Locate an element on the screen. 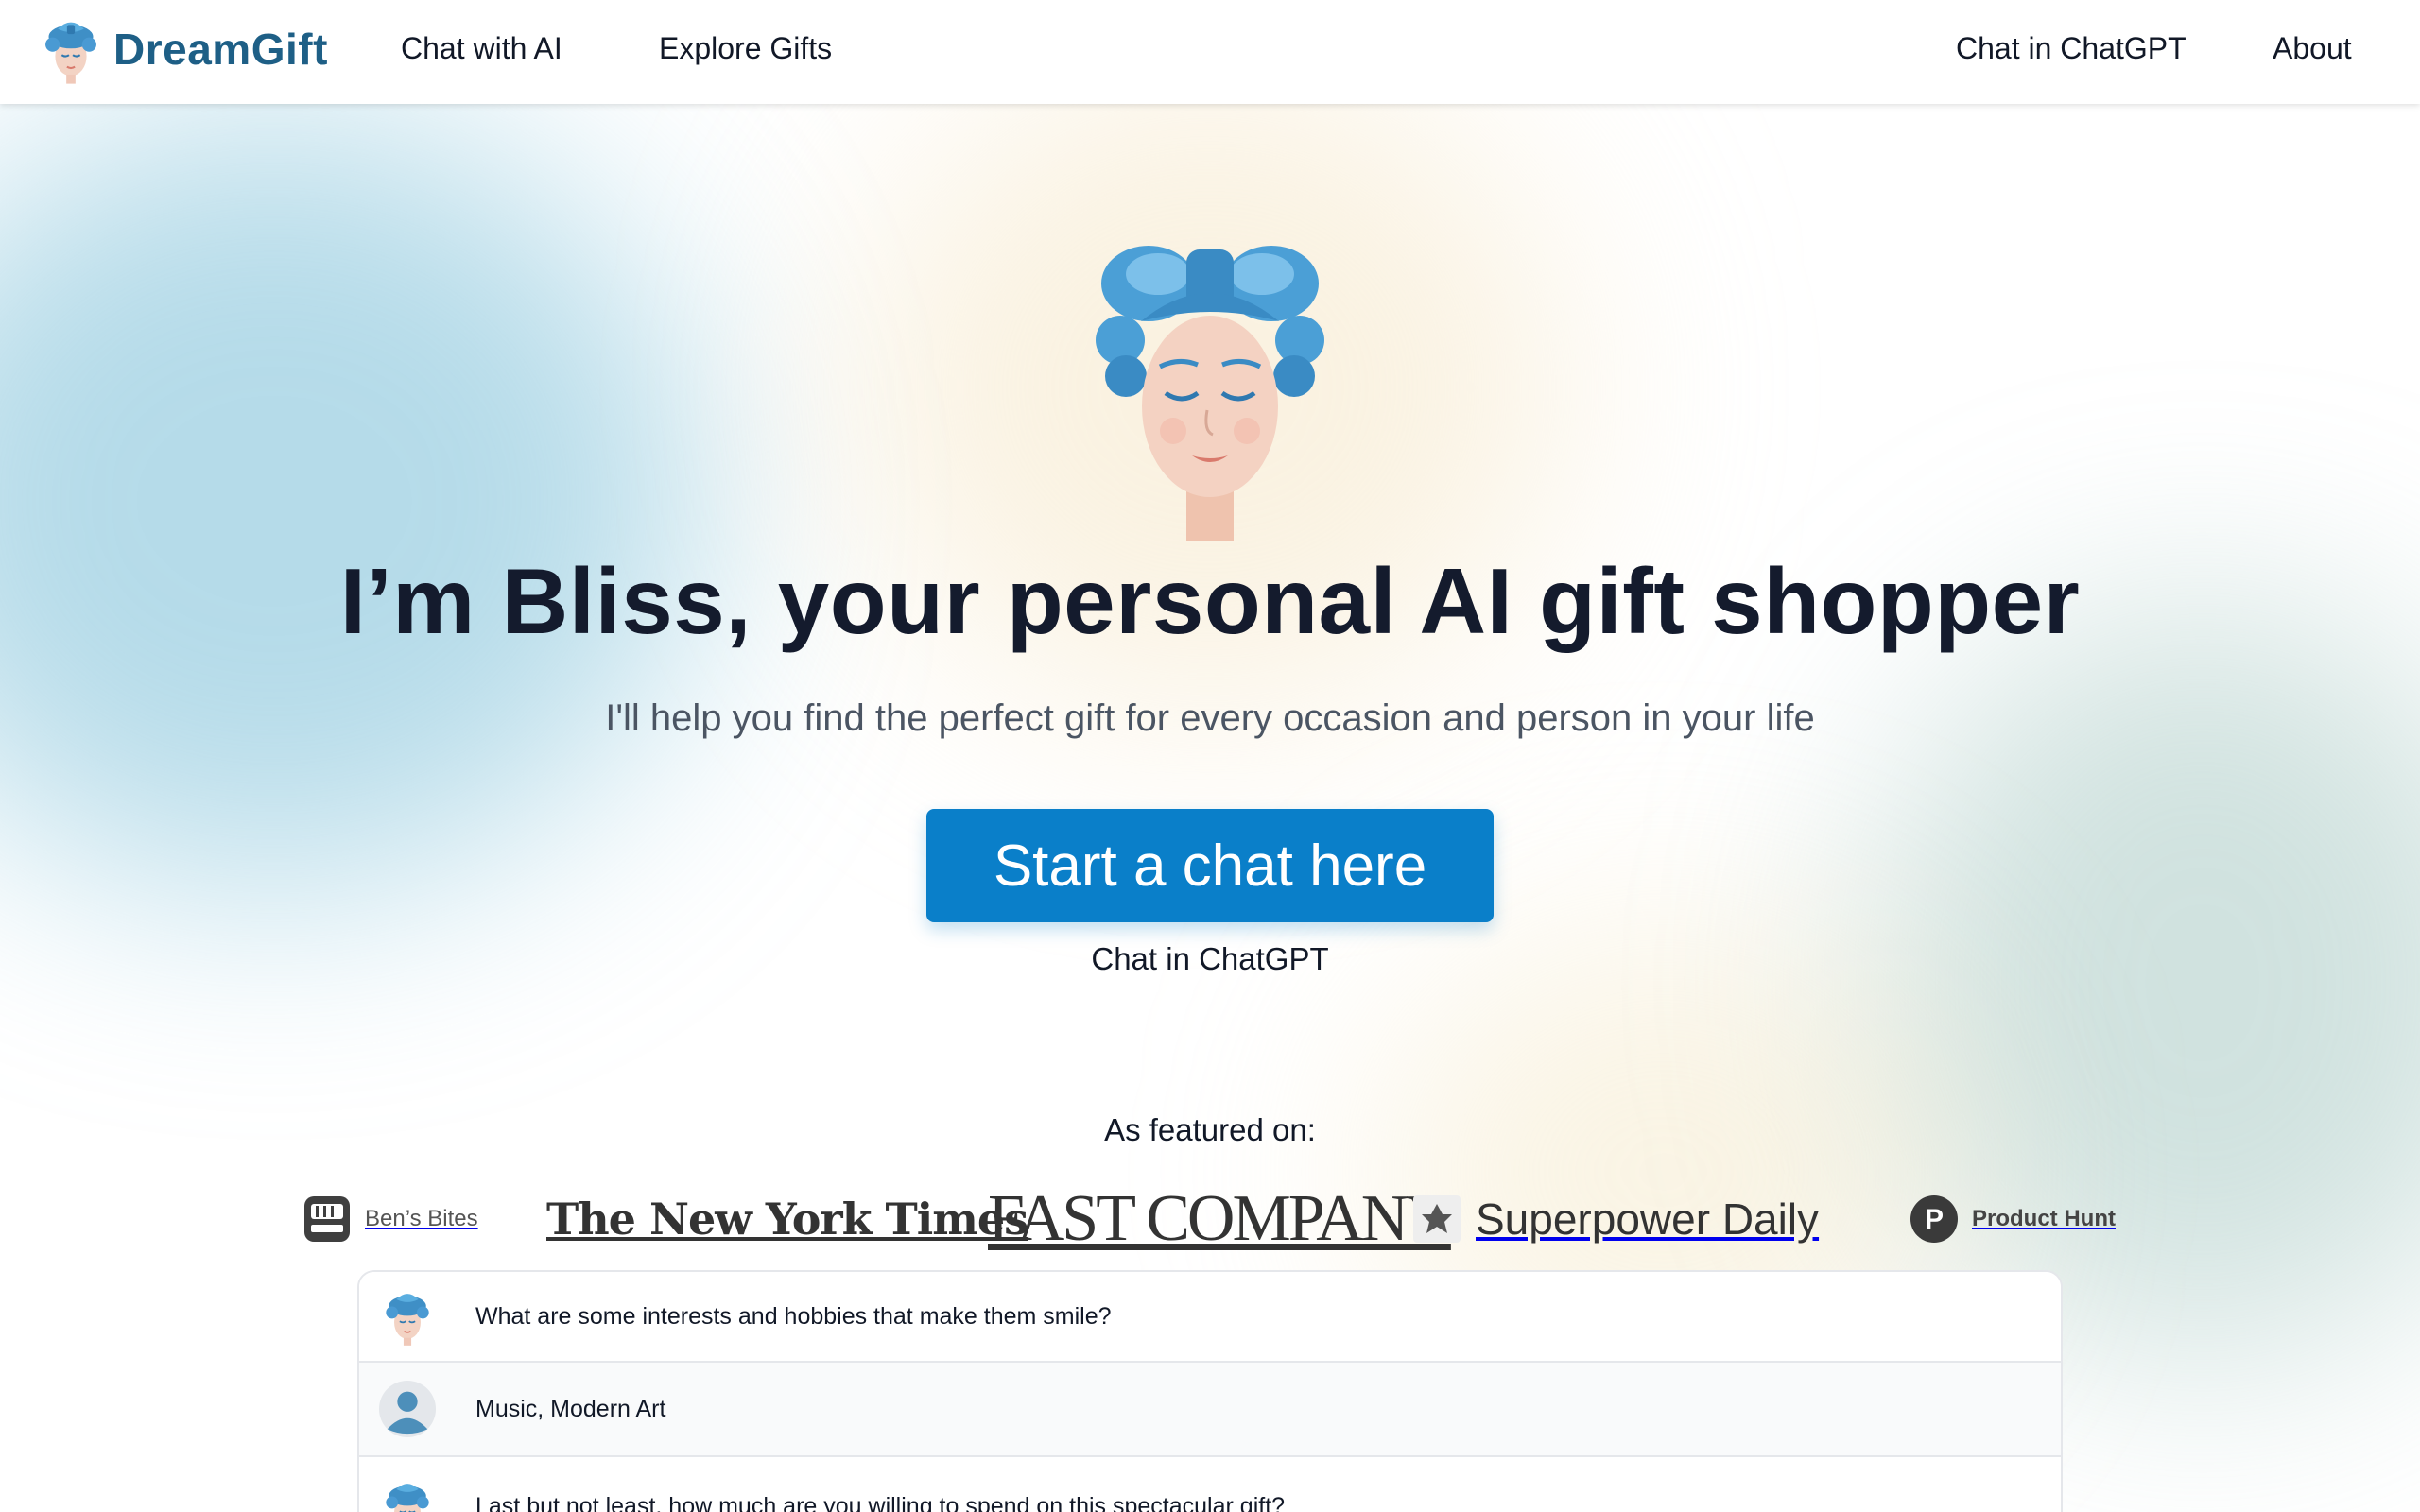  nav-explore-gifts: Explore Gifts is located at coordinates (745, 48).